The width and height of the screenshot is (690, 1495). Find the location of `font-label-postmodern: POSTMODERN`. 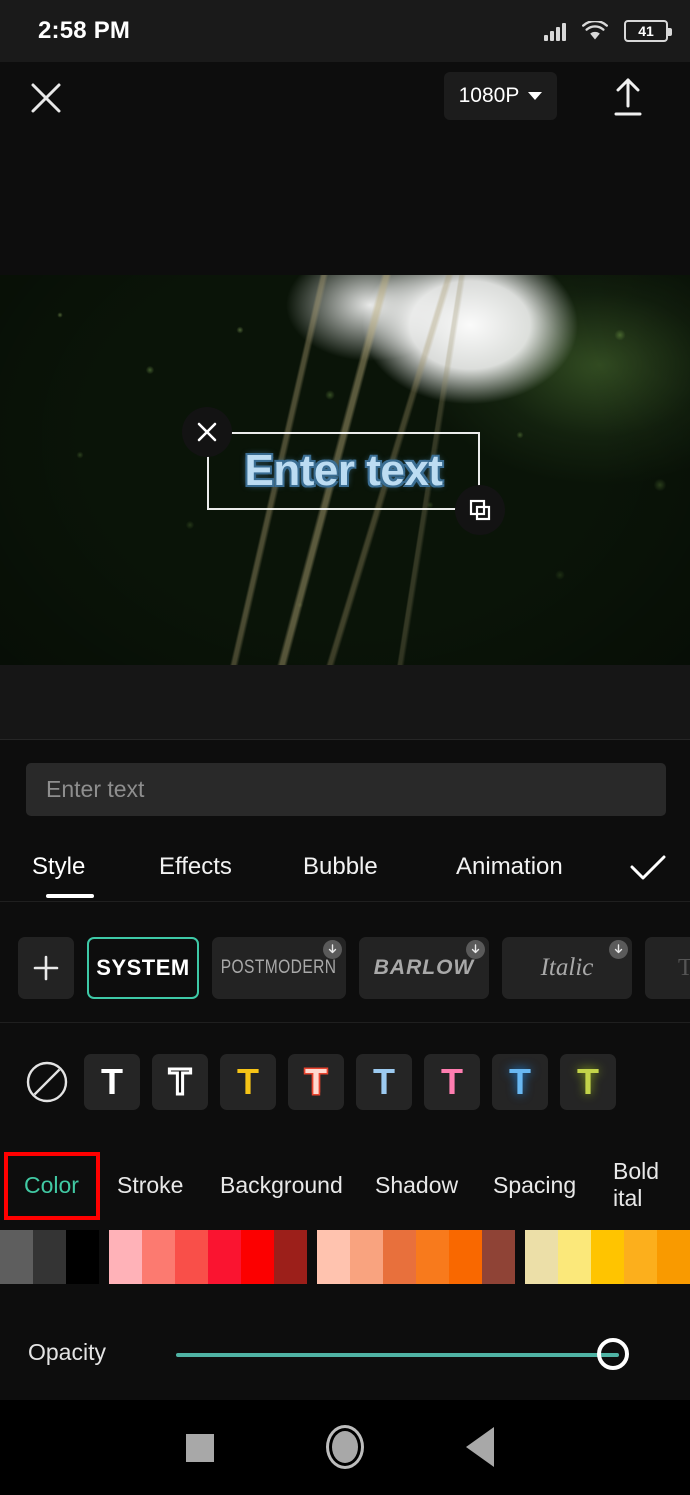

font-label-postmodern: POSTMODERN is located at coordinates (279, 967).